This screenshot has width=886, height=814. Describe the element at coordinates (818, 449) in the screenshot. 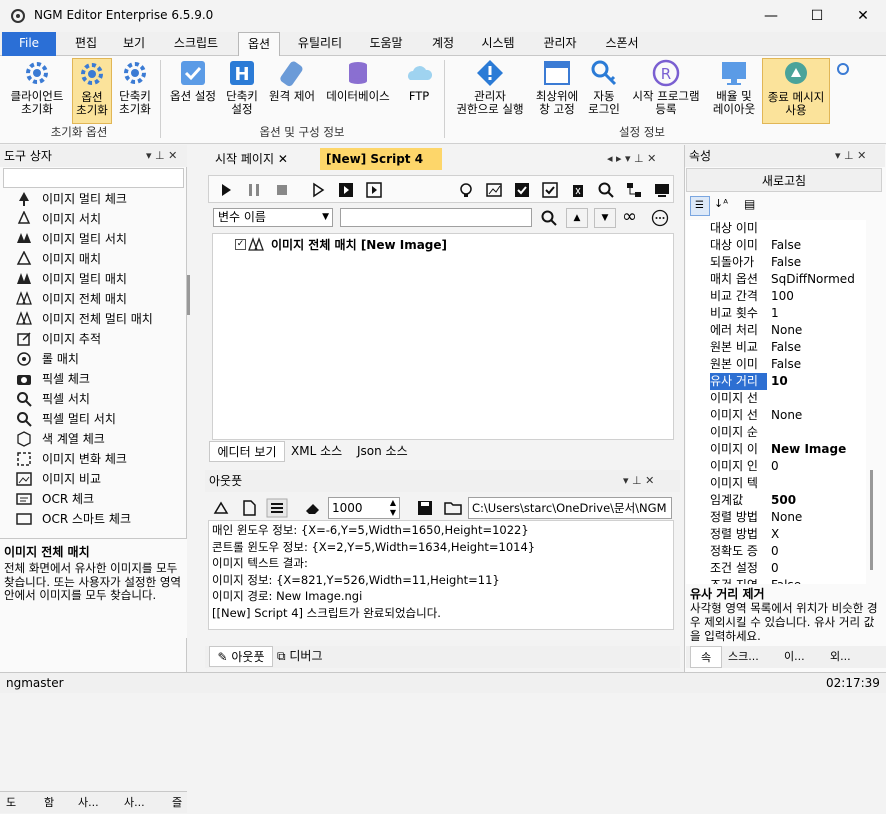

I see `property-value: New Image` at that location.